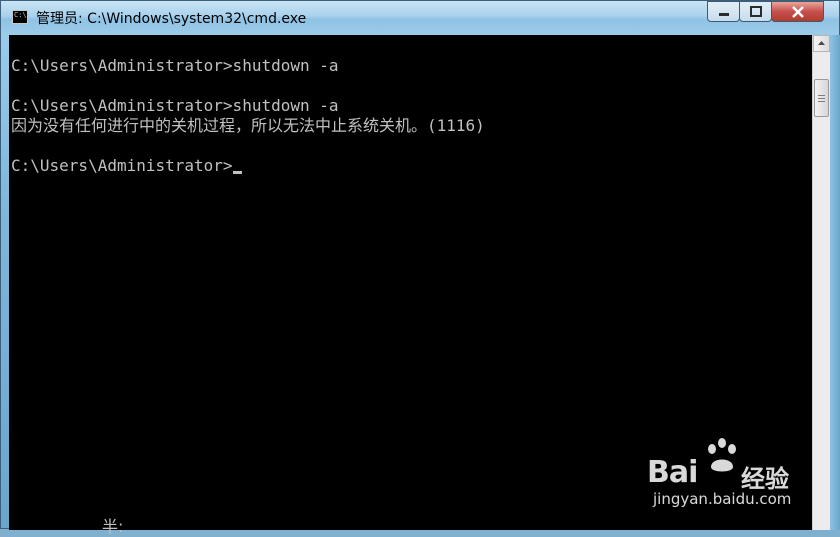 The image size is (840, 537). I want to click on cmd-icon-label: C:\., so click(22, 15).